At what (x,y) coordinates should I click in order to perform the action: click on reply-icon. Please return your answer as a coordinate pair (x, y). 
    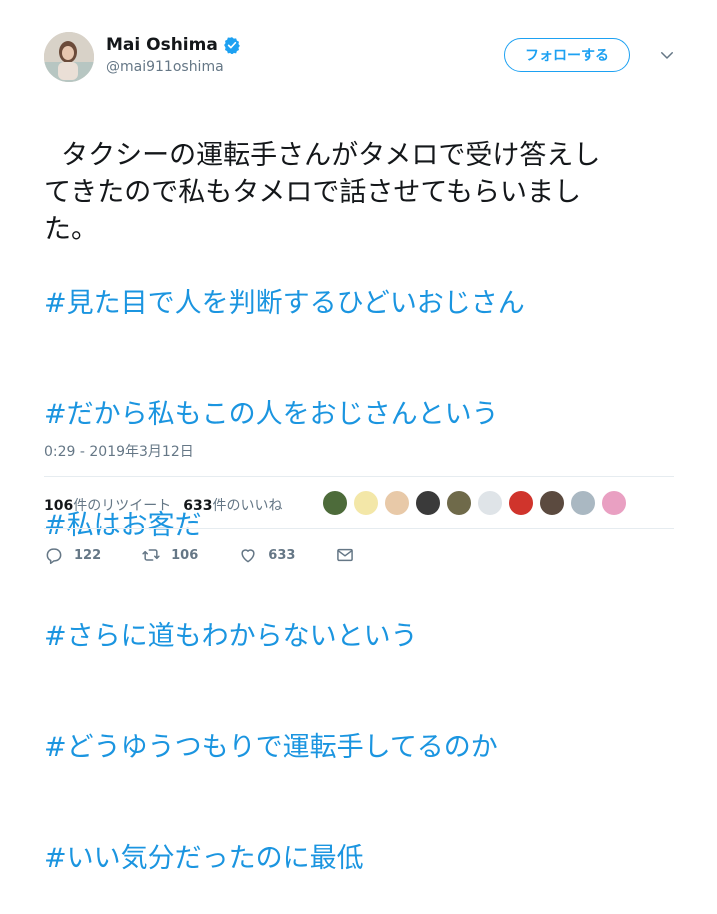
    Looking at the image, I should click on (54, 556).